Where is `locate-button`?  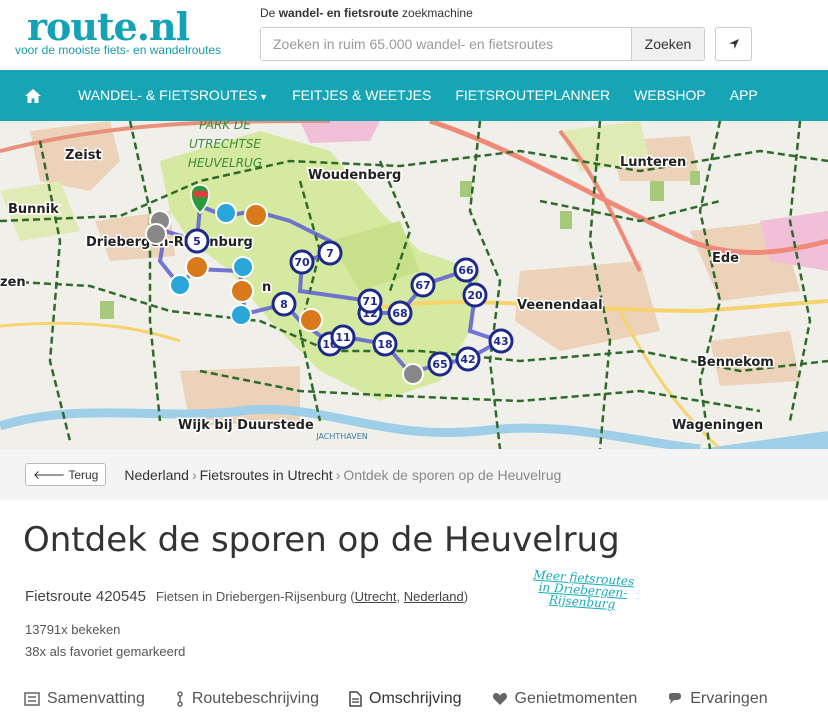
locate-button is located at coordinates (733, 44).